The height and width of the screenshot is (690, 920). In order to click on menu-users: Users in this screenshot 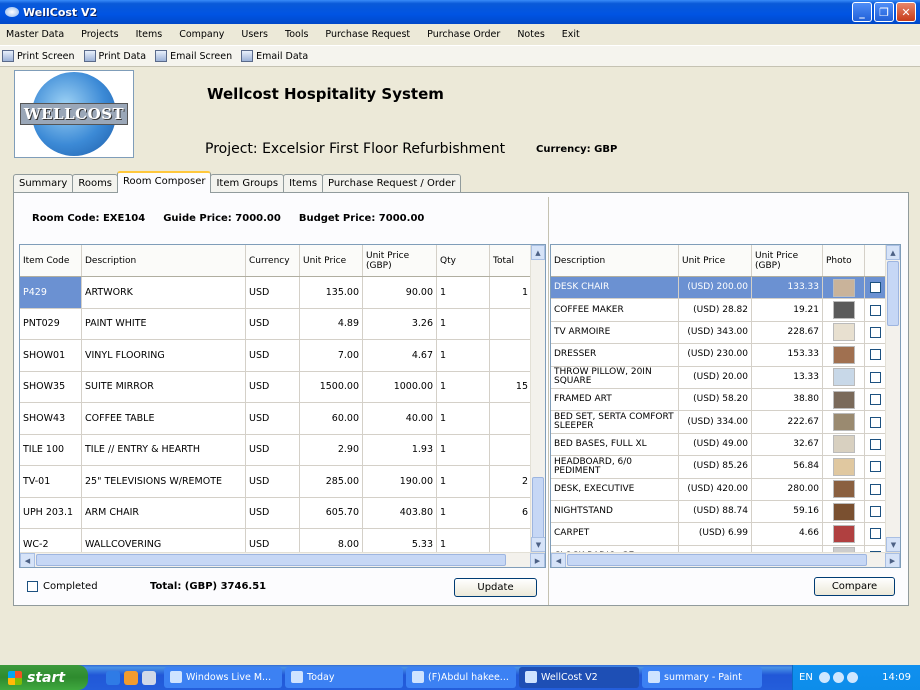, I will do `click(254, 34)`.